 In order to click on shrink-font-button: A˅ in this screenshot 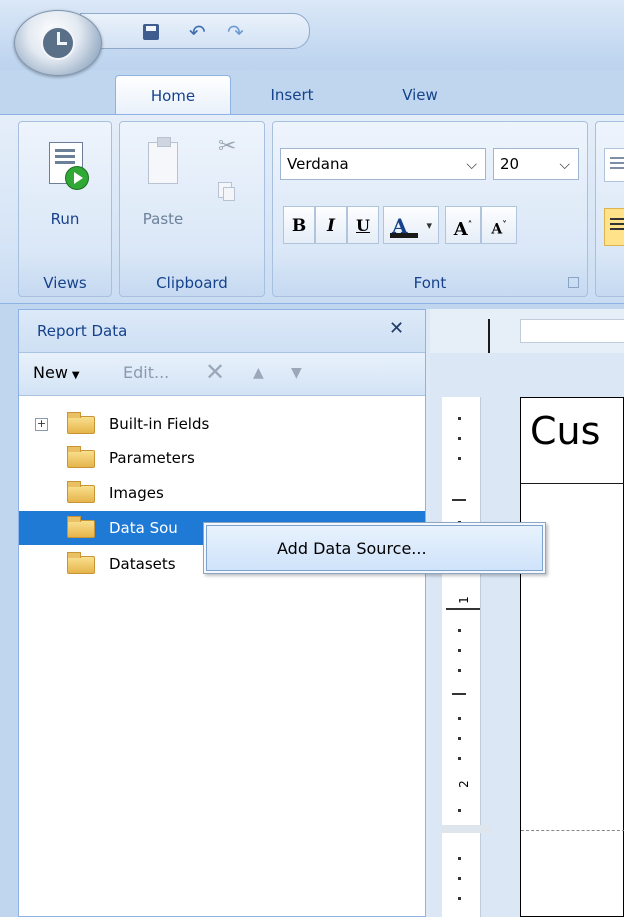, I will do `click(499, 225)`.